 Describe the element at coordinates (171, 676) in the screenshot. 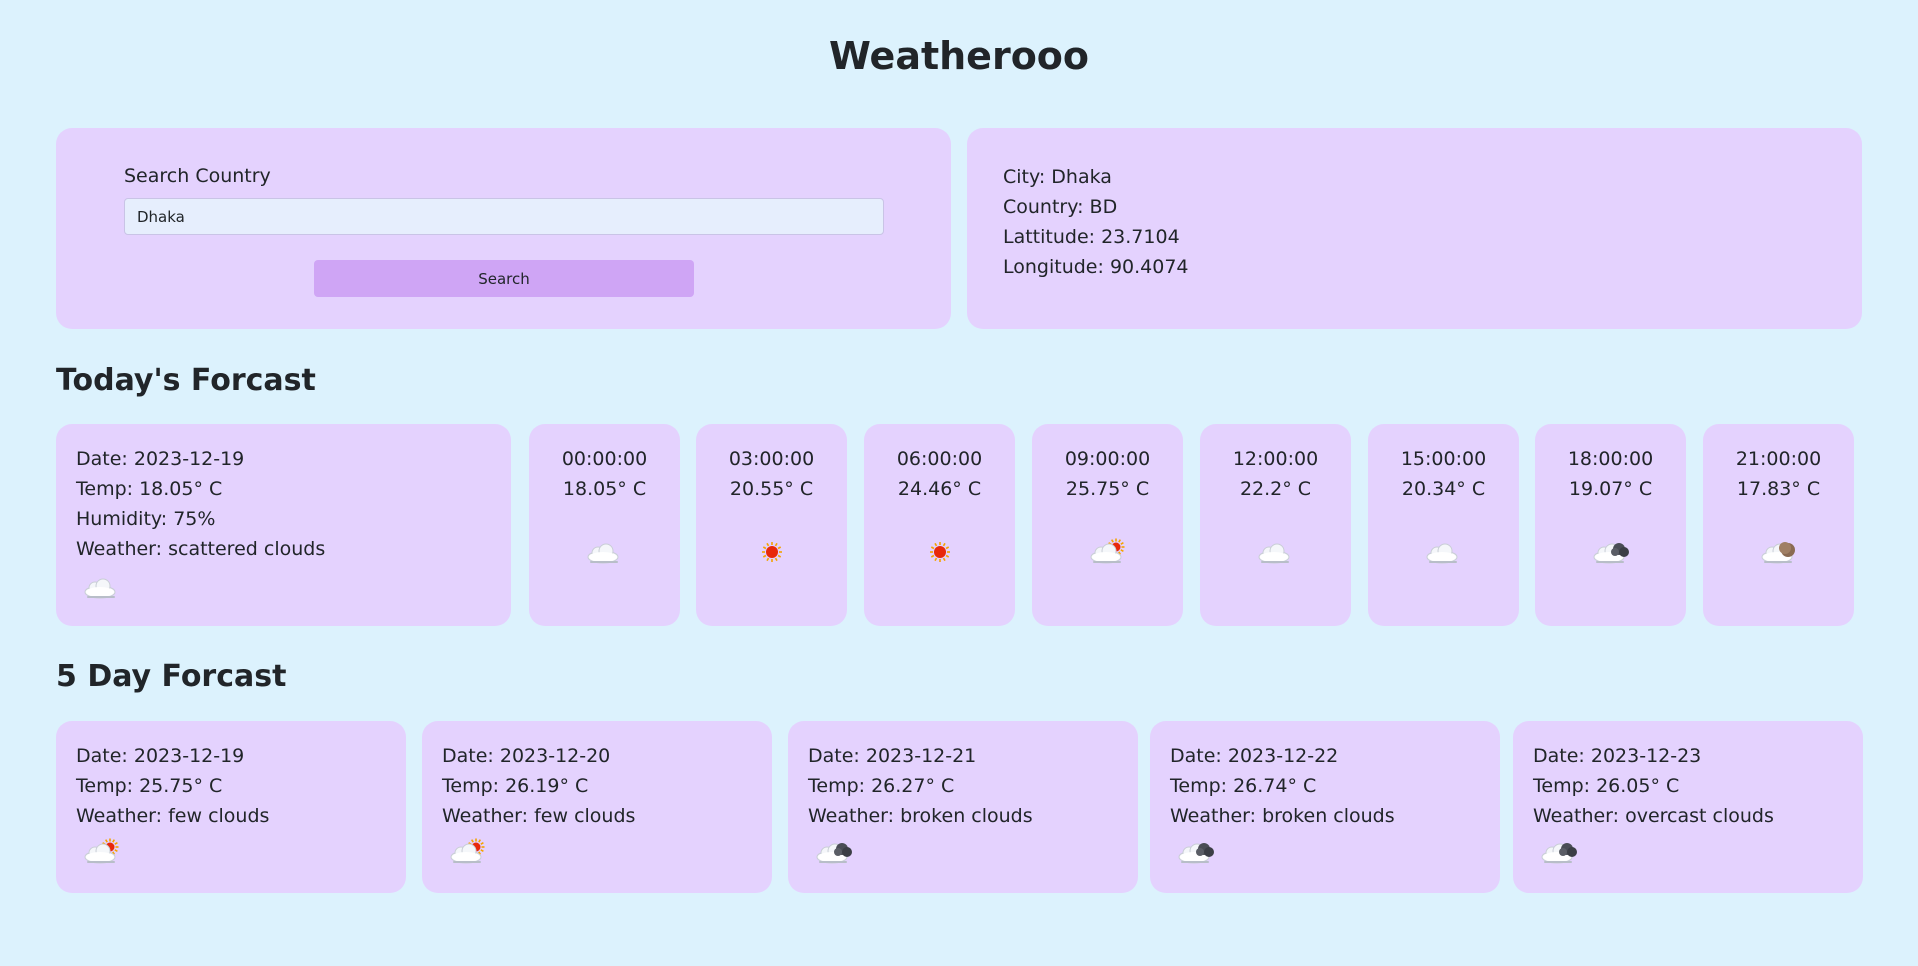

I see `five-day-forecast-title: 5 Day Forcast` at that location.